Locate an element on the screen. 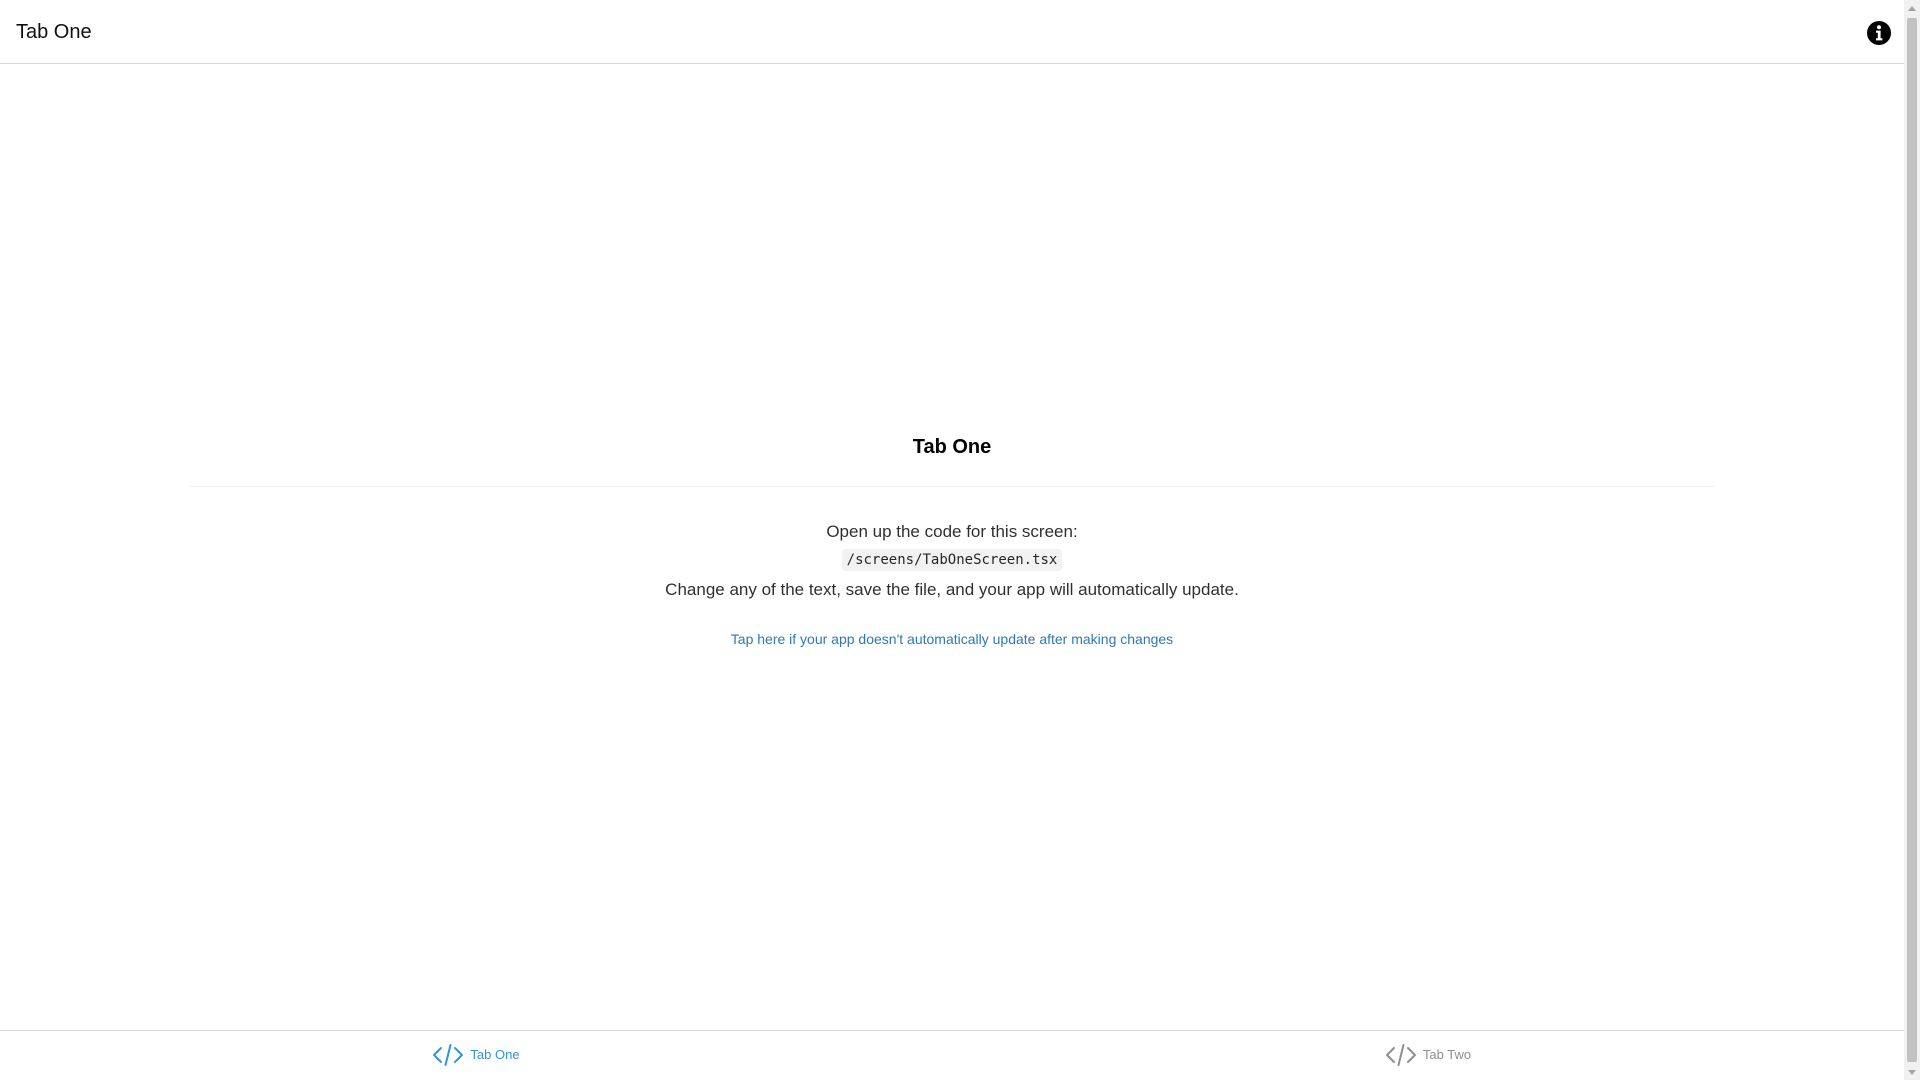  scroll-down-arrow-icon is located at coordinates (1912, 1072).